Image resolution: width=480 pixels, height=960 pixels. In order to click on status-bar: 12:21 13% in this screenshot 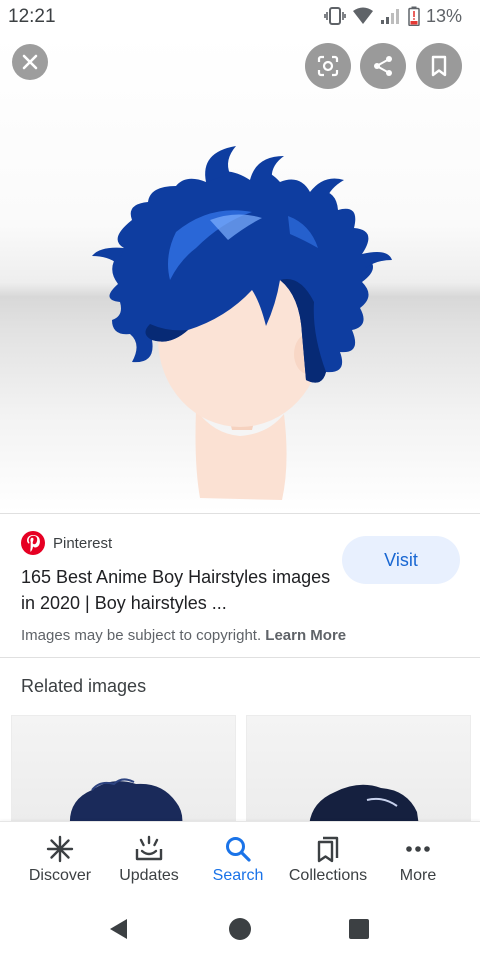, I will do `click(240, 17)`.